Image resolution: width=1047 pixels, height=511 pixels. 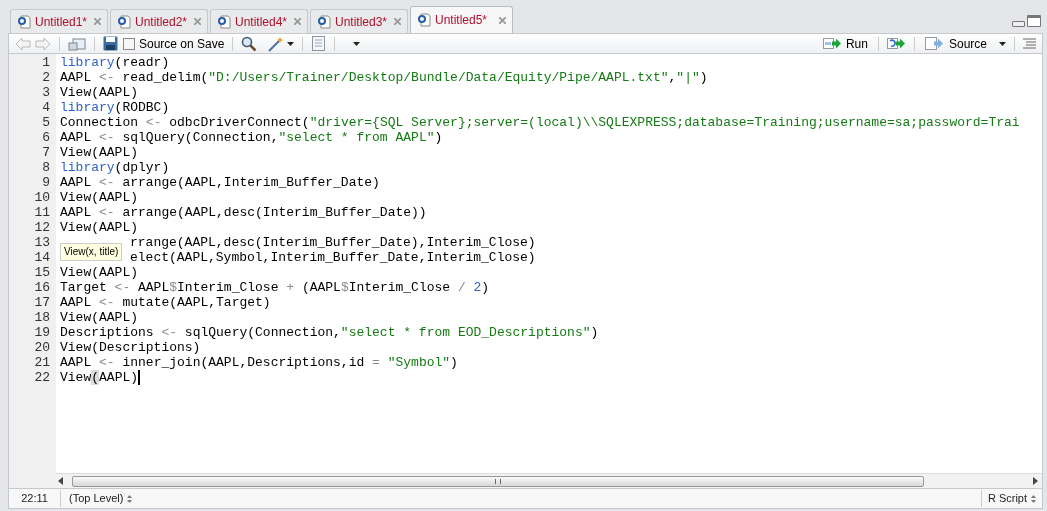 What do you see at coordinates (23, 43) in the screenshot?
I see `back-arrow-icon` at bounding box center [23, 43].